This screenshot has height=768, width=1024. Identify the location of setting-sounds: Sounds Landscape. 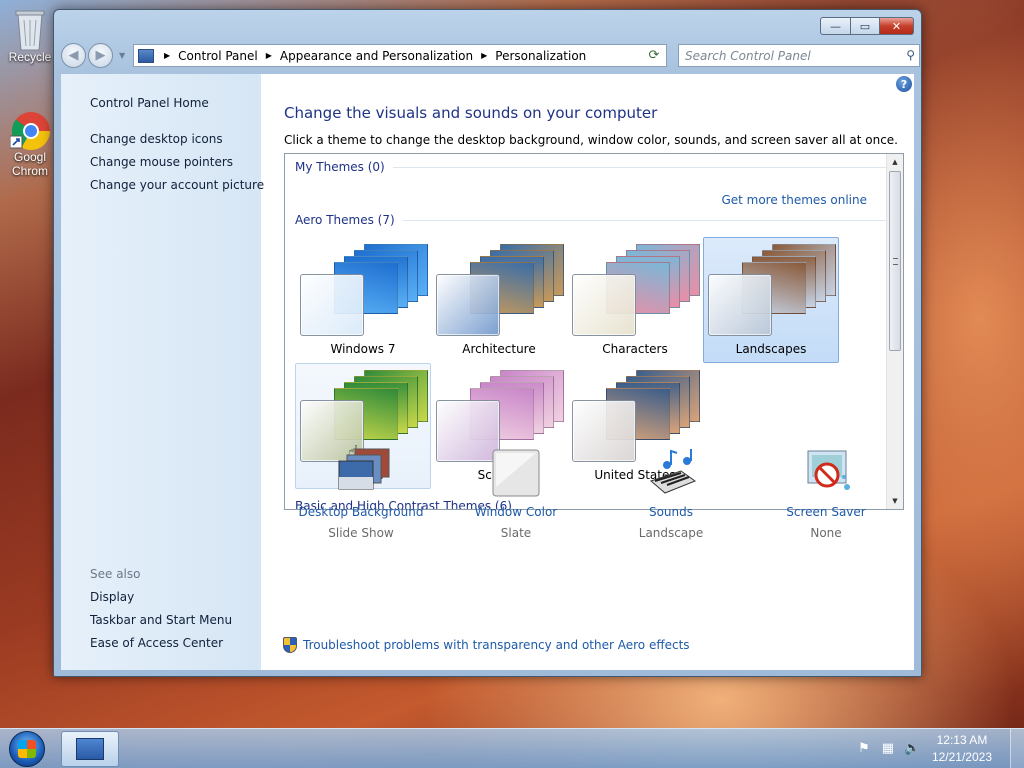
(671, 493).